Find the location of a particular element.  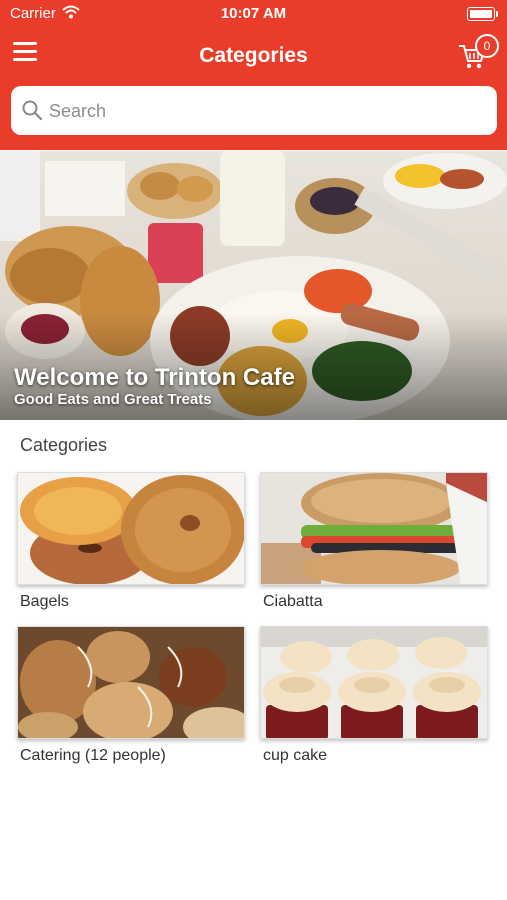

cupcake-image is located at coordinates (374, 682).